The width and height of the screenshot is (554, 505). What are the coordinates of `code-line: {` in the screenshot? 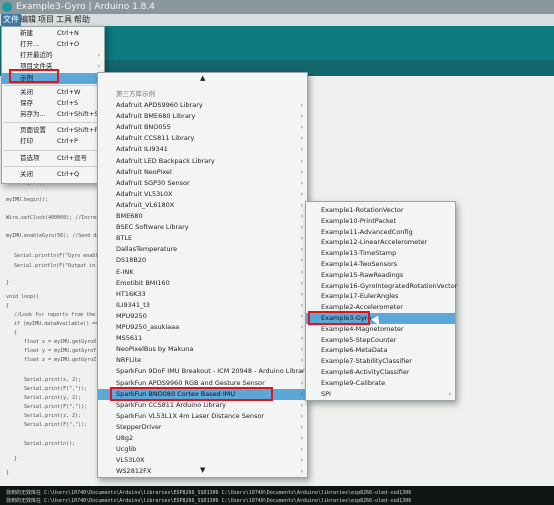 It's located at (8, 306).